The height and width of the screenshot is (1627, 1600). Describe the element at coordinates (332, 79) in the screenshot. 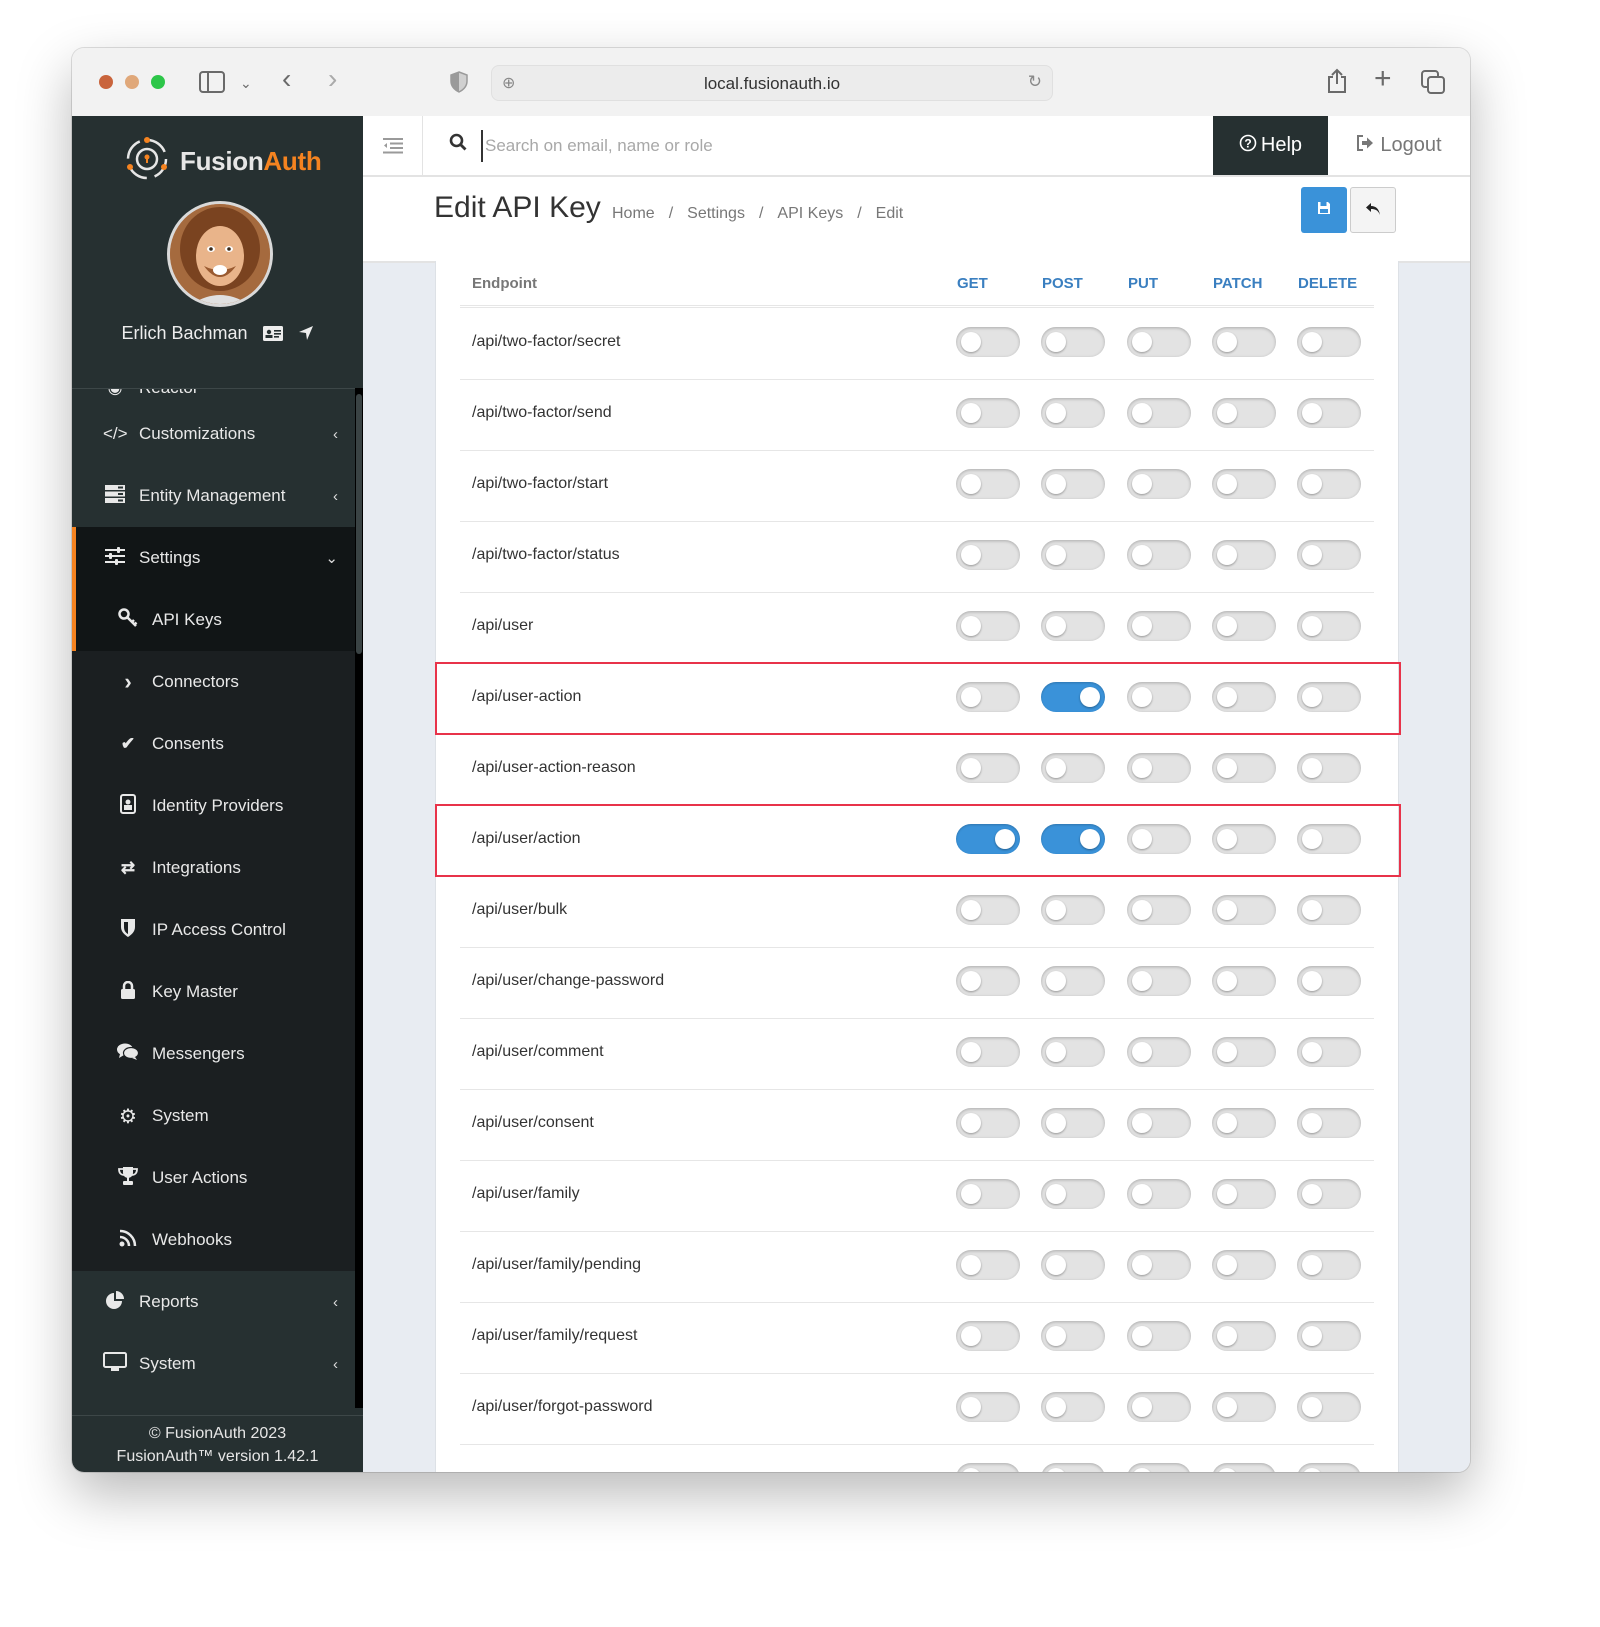

I see `forward-icon: ›` at that location.